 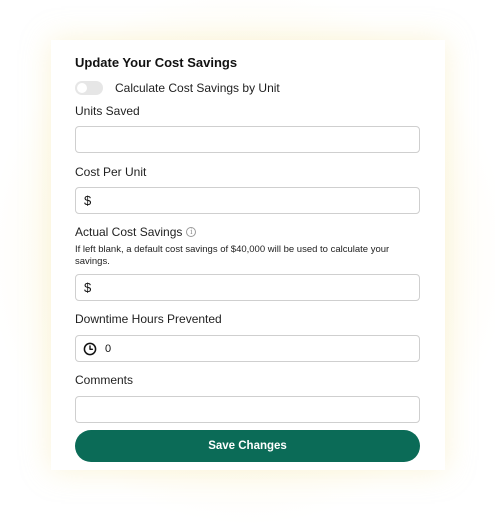 What do you see at coordinates (258, 348) in the screenshot?
I see `downtime-hours-input` at bounding box center [258, 348].